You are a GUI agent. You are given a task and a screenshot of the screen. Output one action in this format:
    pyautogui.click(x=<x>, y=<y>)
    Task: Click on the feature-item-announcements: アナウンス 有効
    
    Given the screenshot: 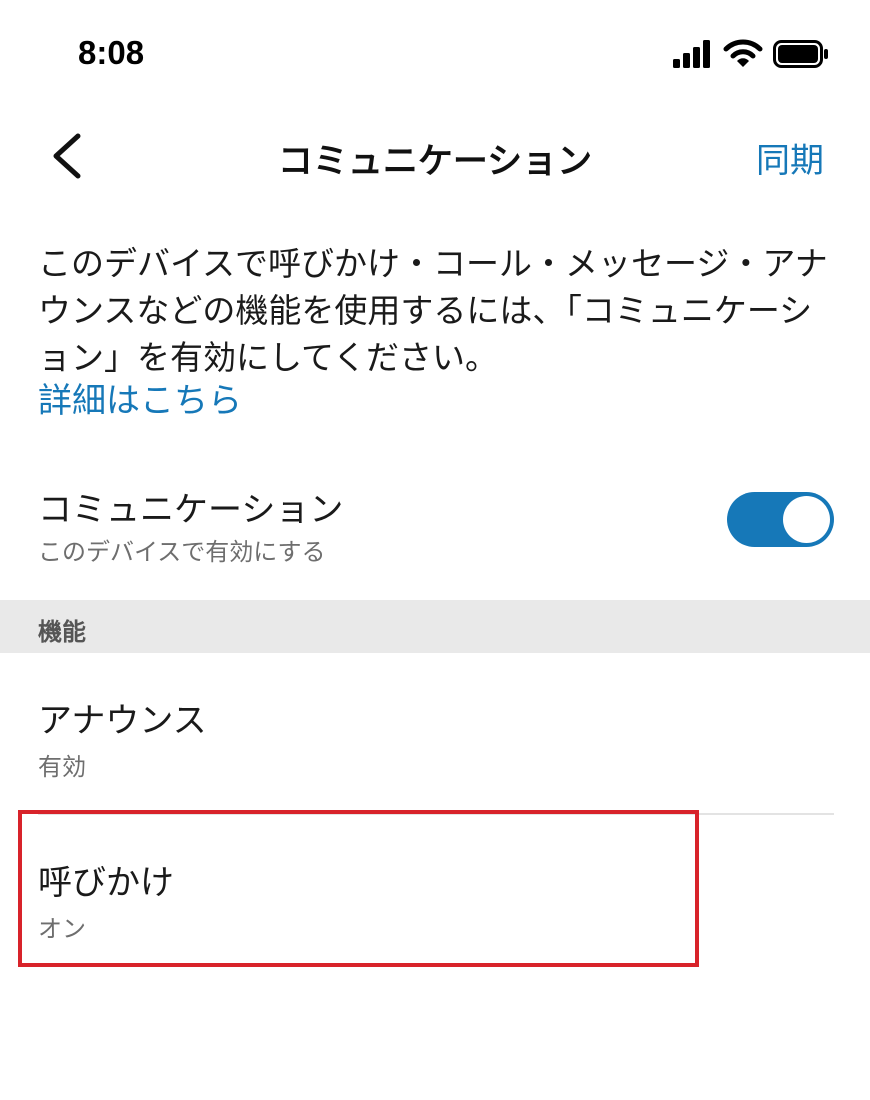 What is the action you would take?
    pyautogui.click(x=435, y=735)
    